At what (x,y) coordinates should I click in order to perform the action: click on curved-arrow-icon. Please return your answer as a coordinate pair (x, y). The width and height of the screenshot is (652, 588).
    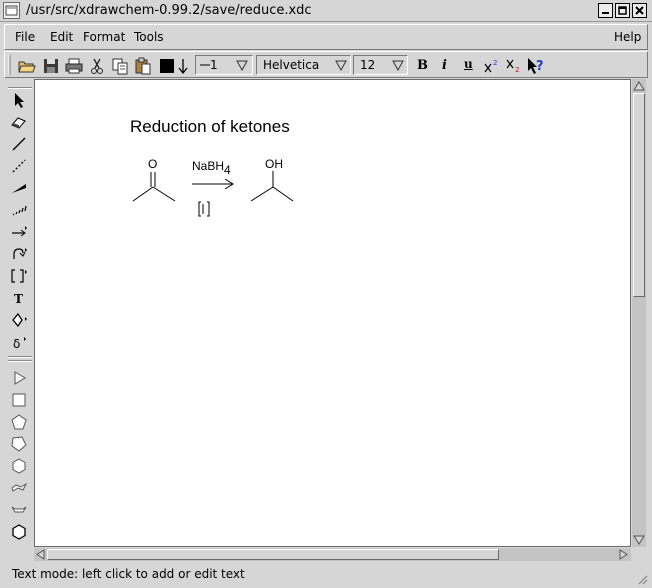
    Looking at the image, I should click on (19, 254).